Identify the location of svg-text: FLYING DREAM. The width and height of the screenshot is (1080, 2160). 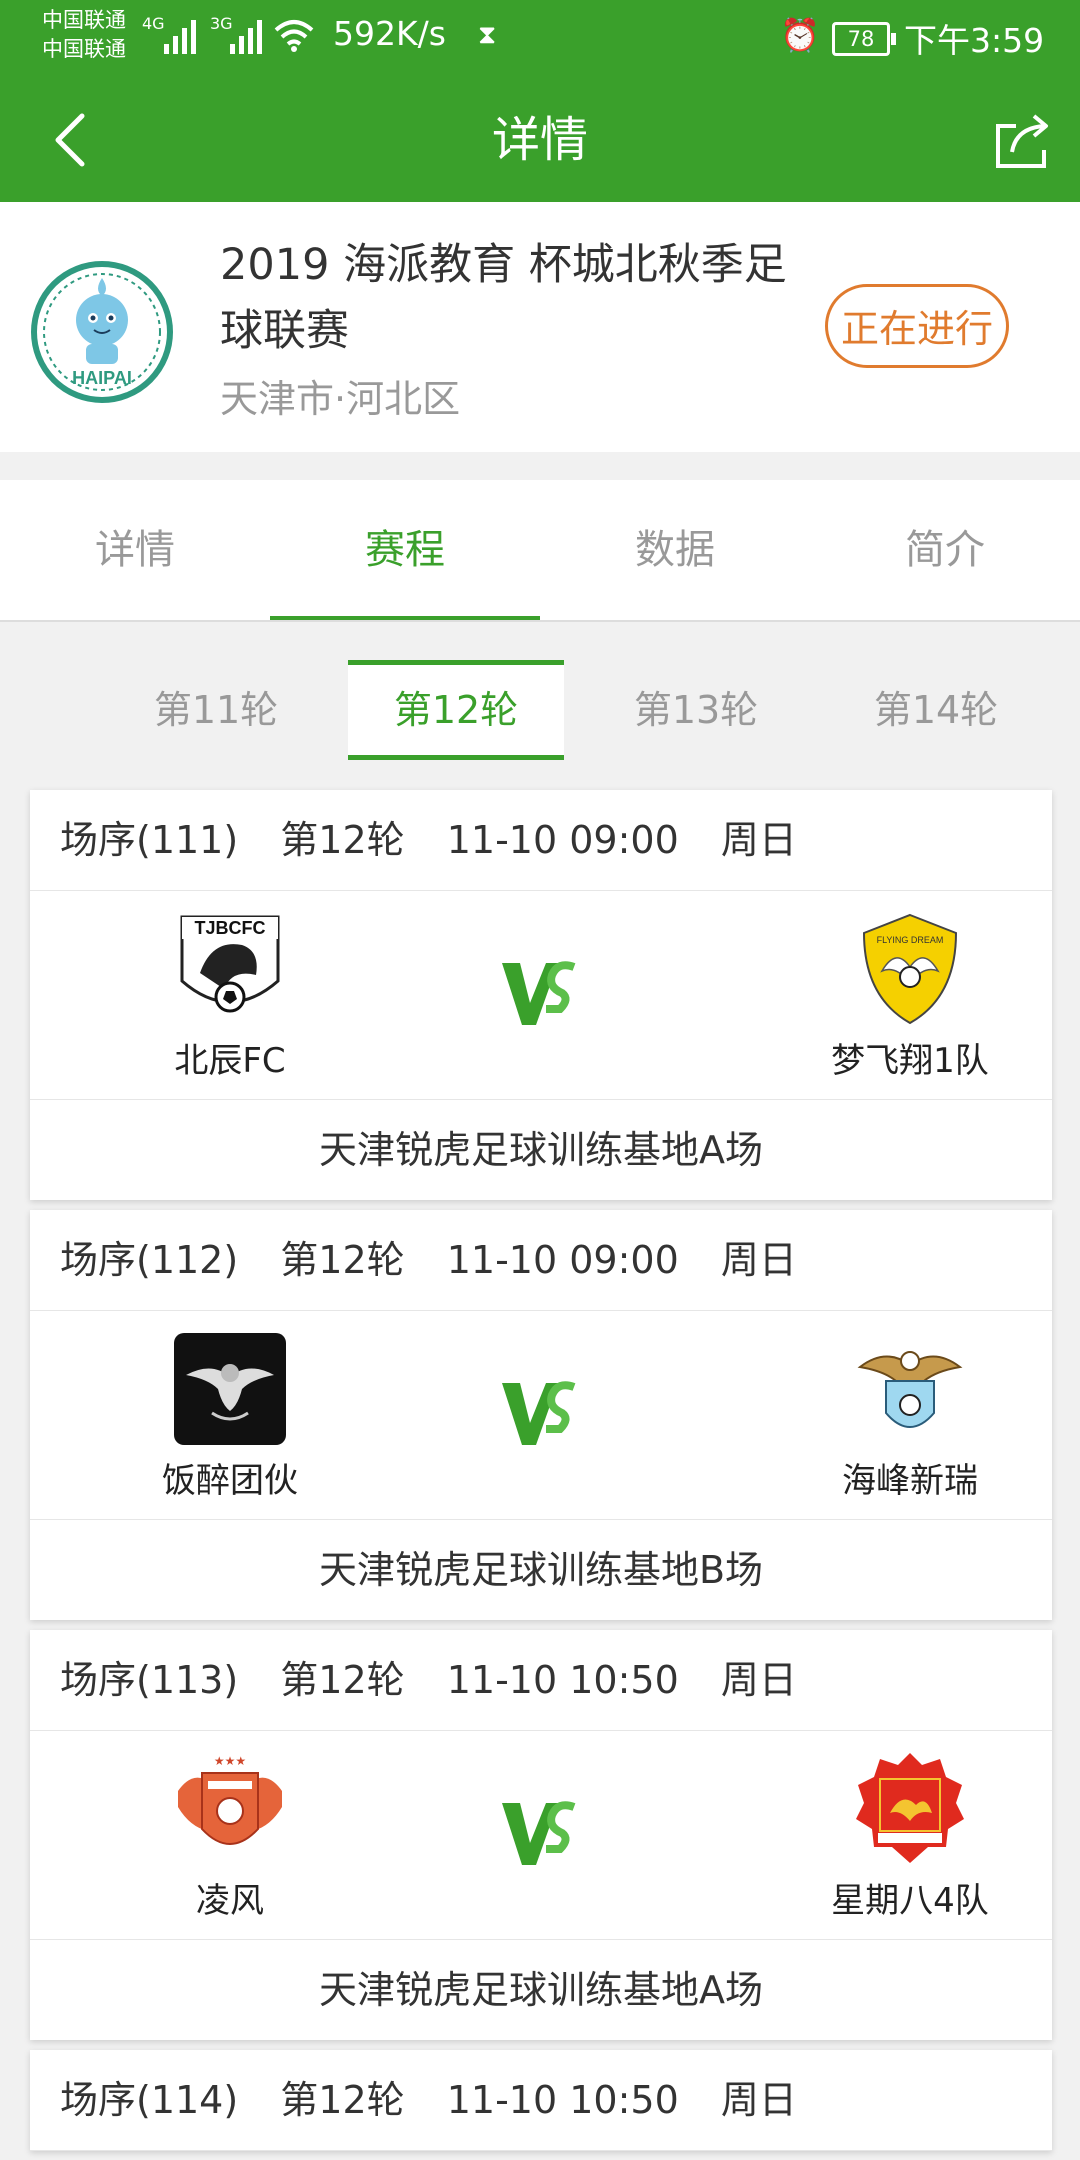
(910, 940).